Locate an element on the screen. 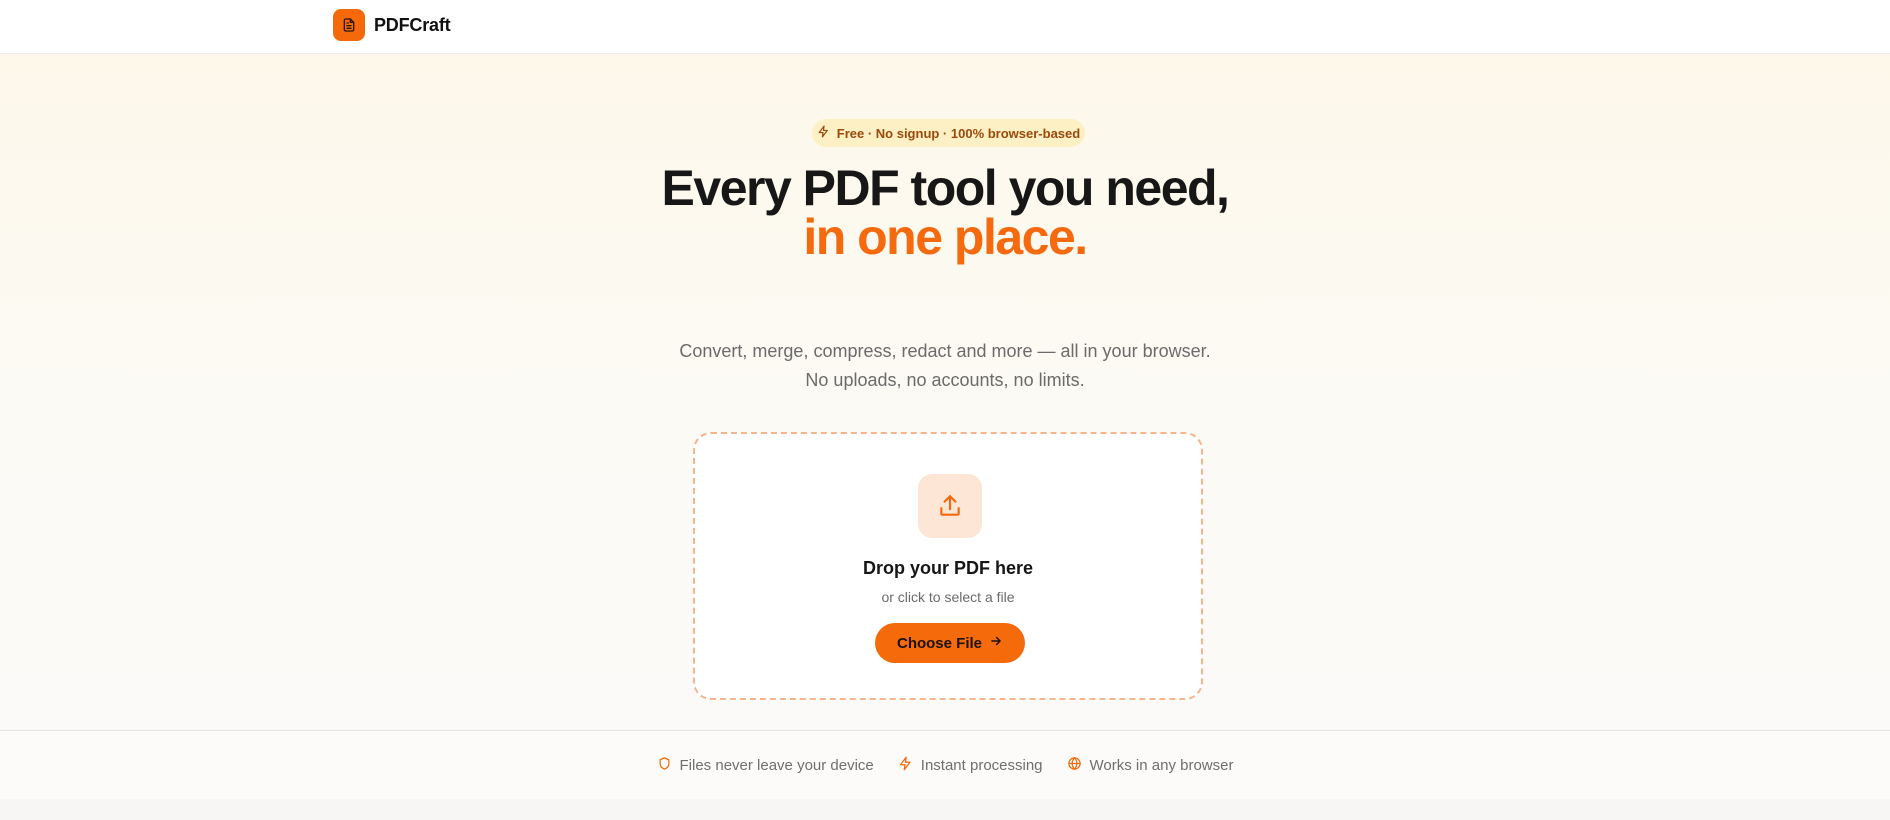  upload-icon is located at coordinates (950, 506).